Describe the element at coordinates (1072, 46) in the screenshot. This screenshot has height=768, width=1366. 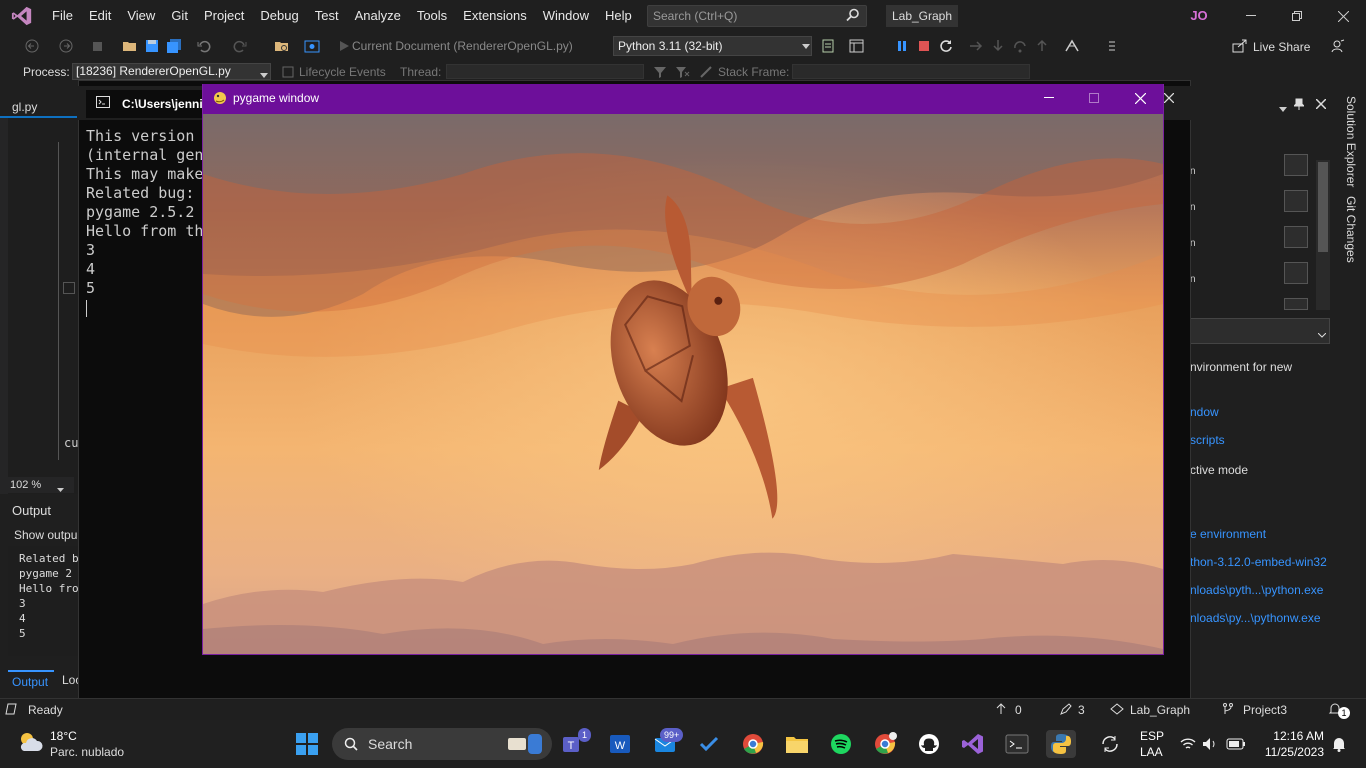
I see `hot-reload-icon` at that location.